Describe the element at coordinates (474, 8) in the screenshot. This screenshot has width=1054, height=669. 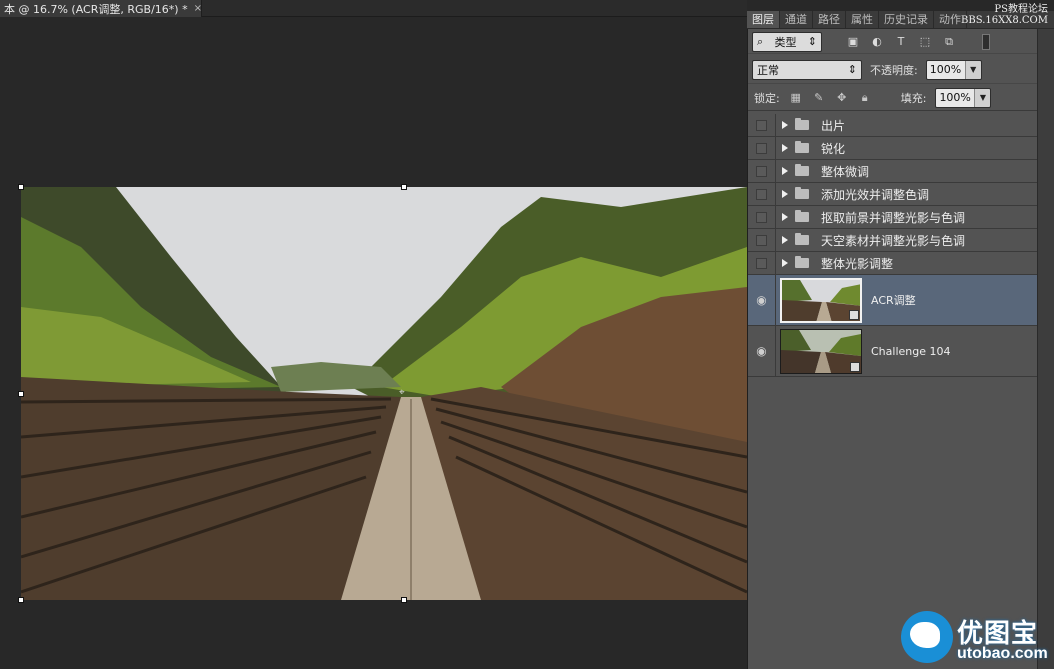
I see `tab-strip` at that location.